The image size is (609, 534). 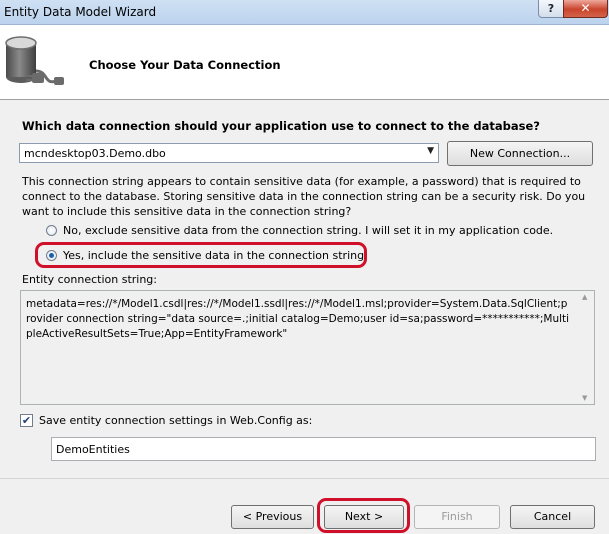 I want to click on connection-string-label: Entity connection string:, so click(x=89, y=279).